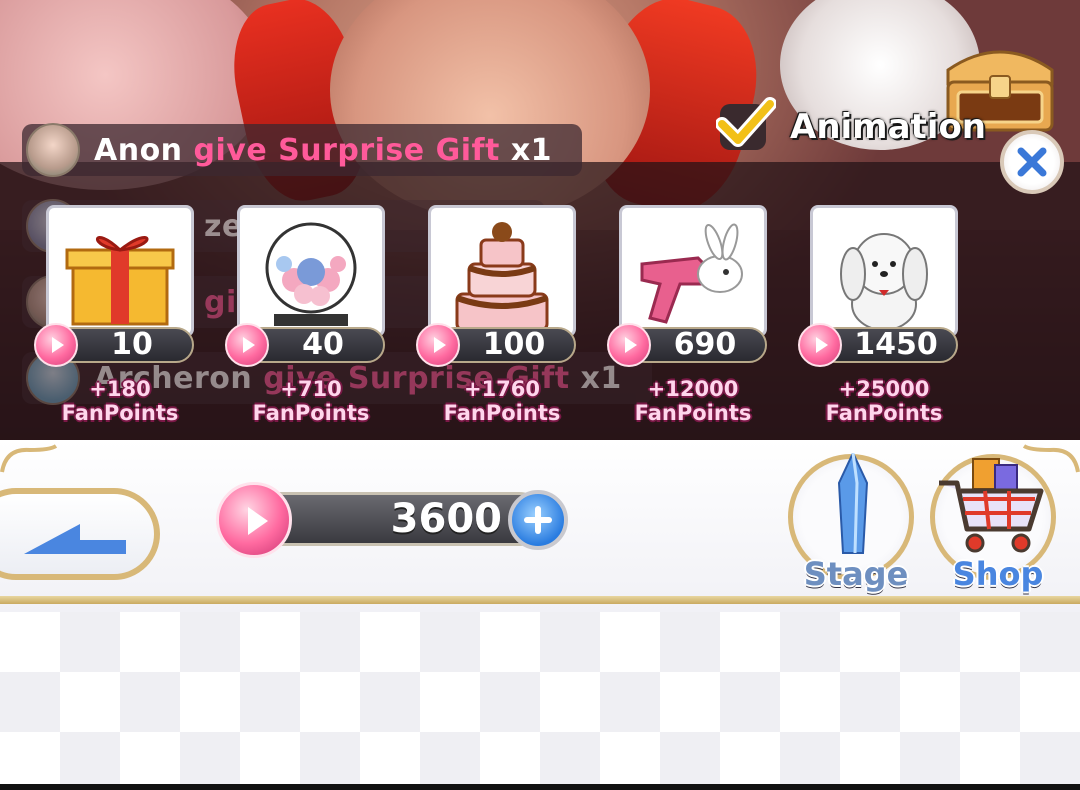 This screenshot has width=1080, height=790. Describe the element at coordinates (896, 344) in the screenshot. I see `gift-cost: 1450` at that location.